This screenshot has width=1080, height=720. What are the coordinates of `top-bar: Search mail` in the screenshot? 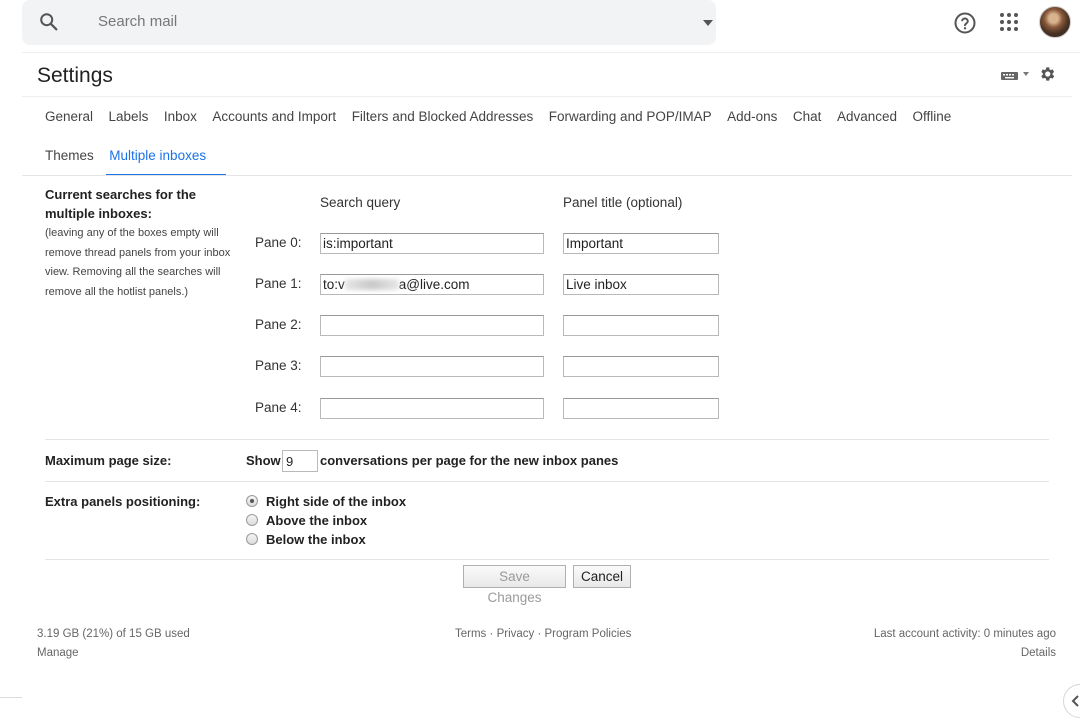 It's located at (540, 26).